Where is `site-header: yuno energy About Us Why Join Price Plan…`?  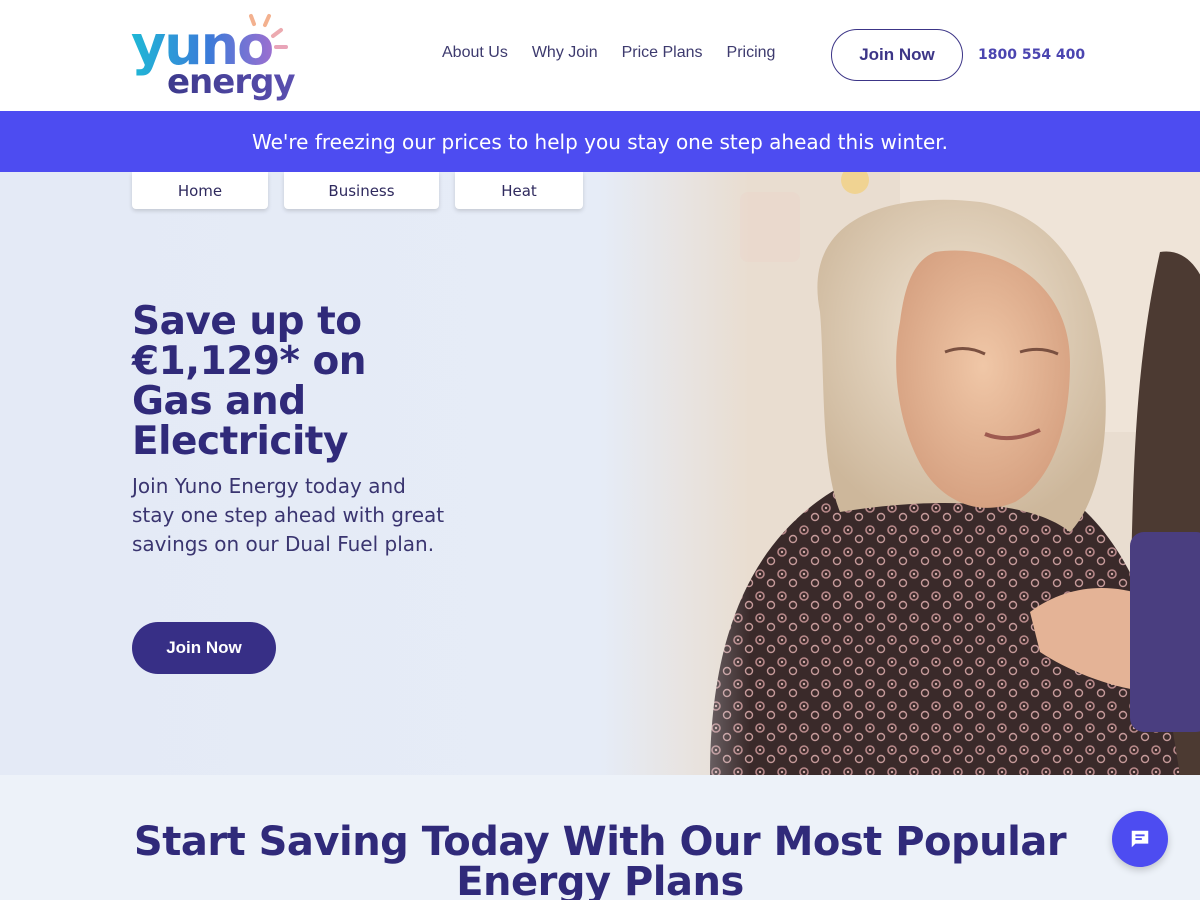
site-header: yuno energy About Us Why Join Price Plan… is located at coordinates (600, 55).